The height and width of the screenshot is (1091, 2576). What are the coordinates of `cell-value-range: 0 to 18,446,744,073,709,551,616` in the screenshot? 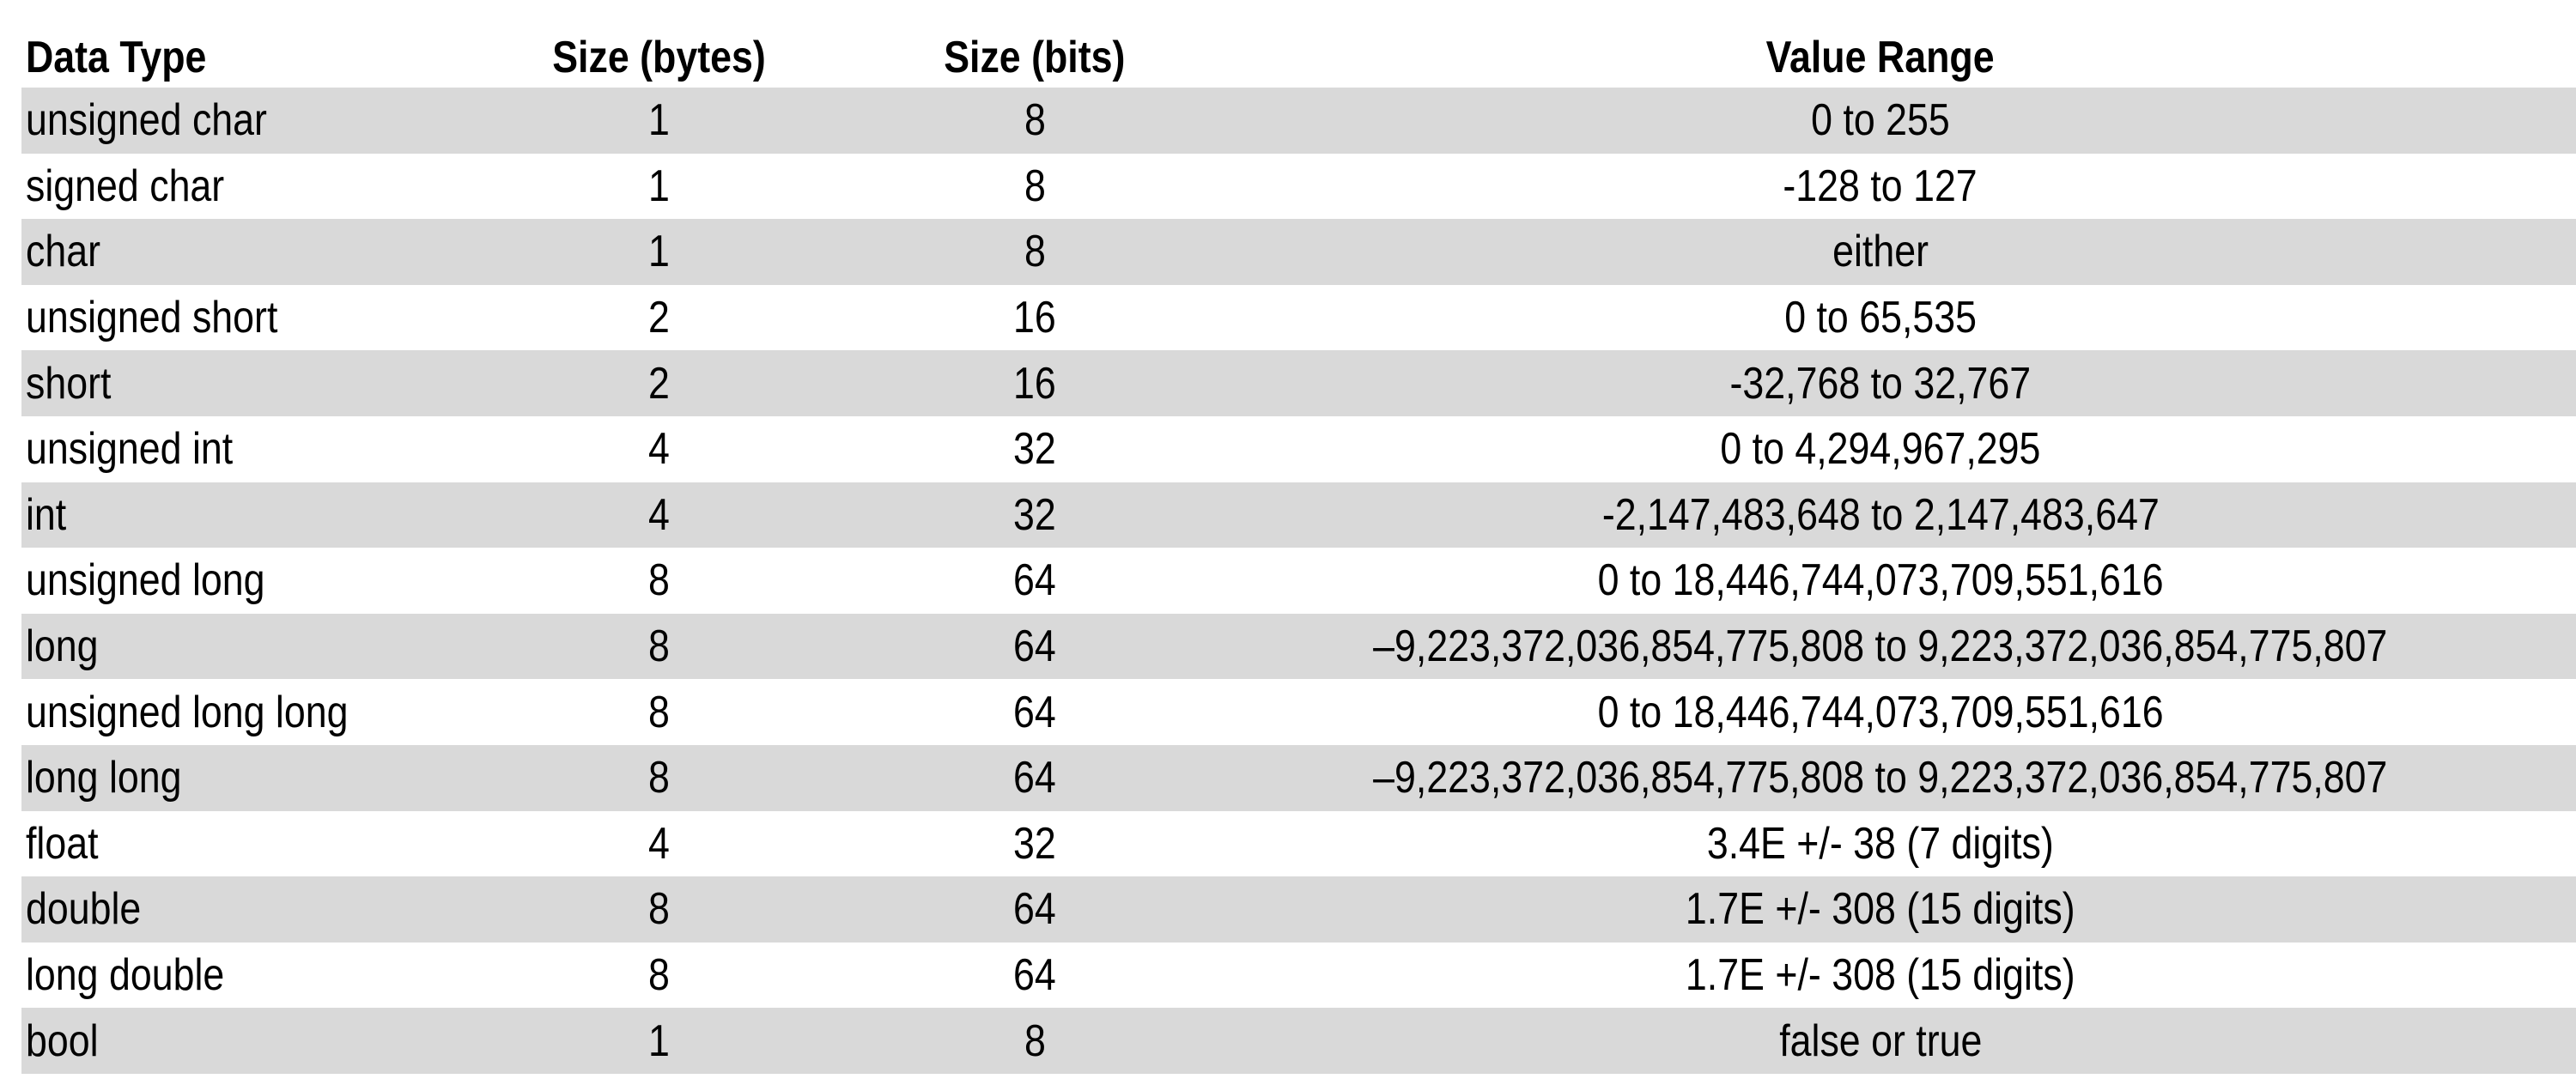 It's located at (1880, 581).